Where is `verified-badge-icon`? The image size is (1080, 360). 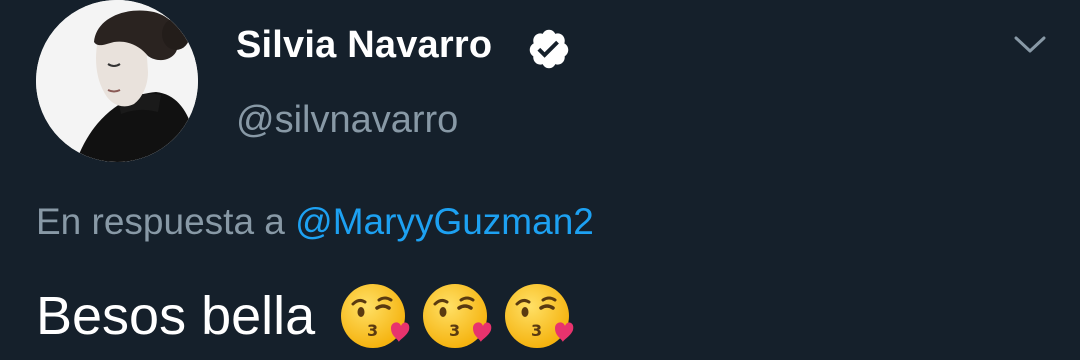 verified-badge-icon is located at coordinates (549, 49).